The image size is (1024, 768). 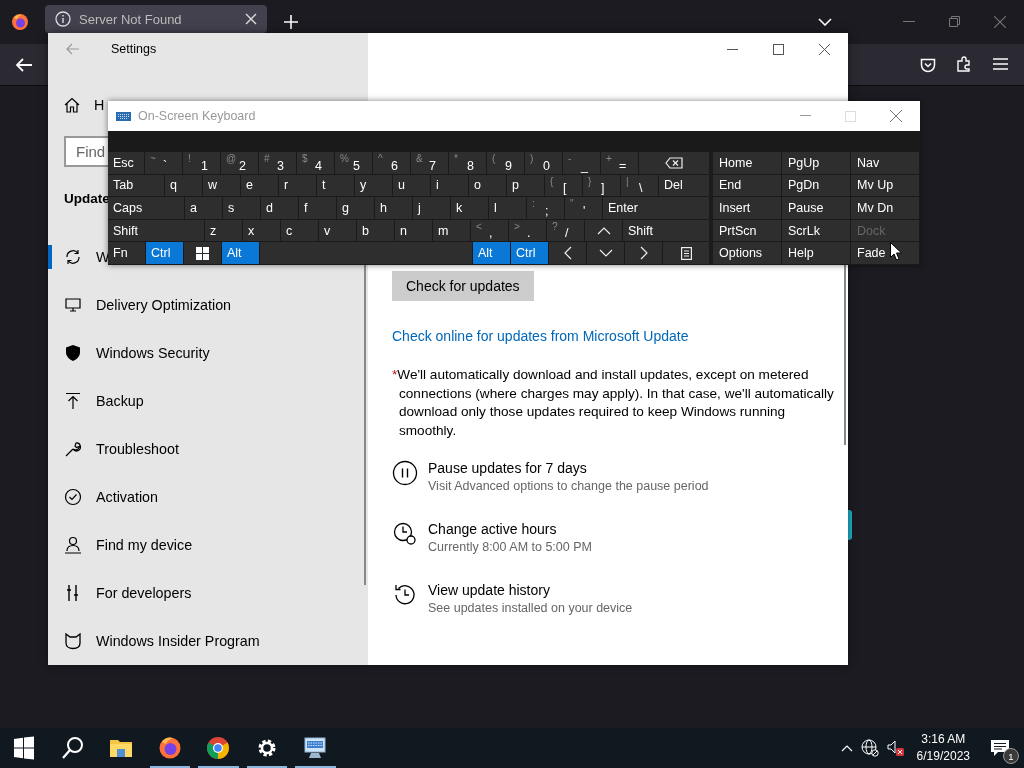 I want to click on key: Insert, so click(x=747, y=208).